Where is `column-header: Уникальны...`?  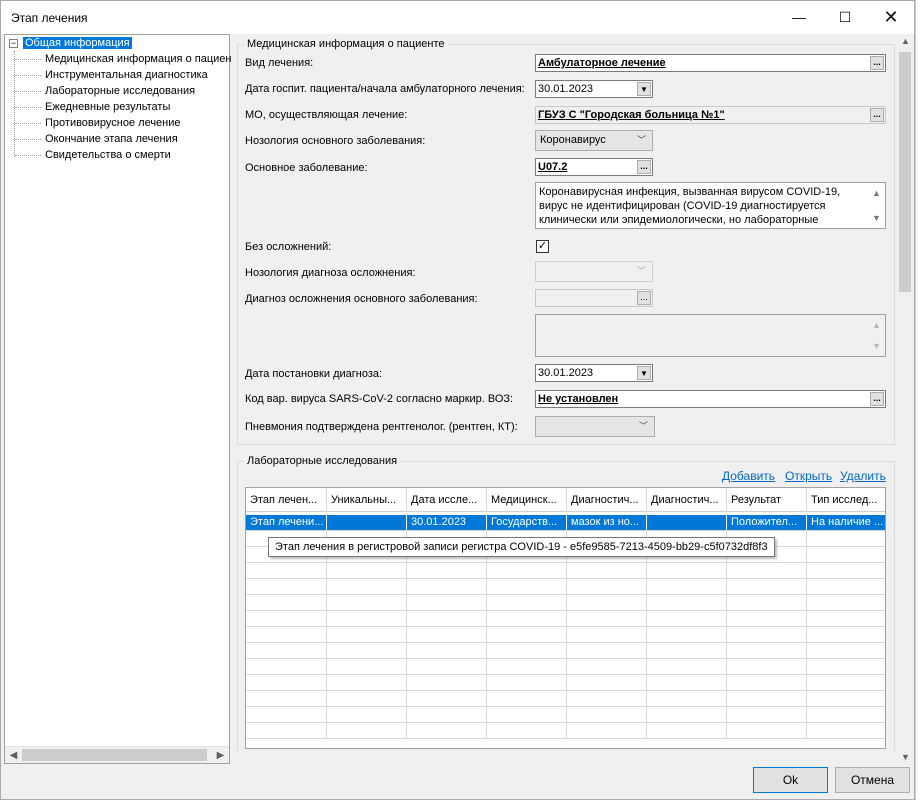 column-header: Уникальны... is located at coordinates (367, 500).